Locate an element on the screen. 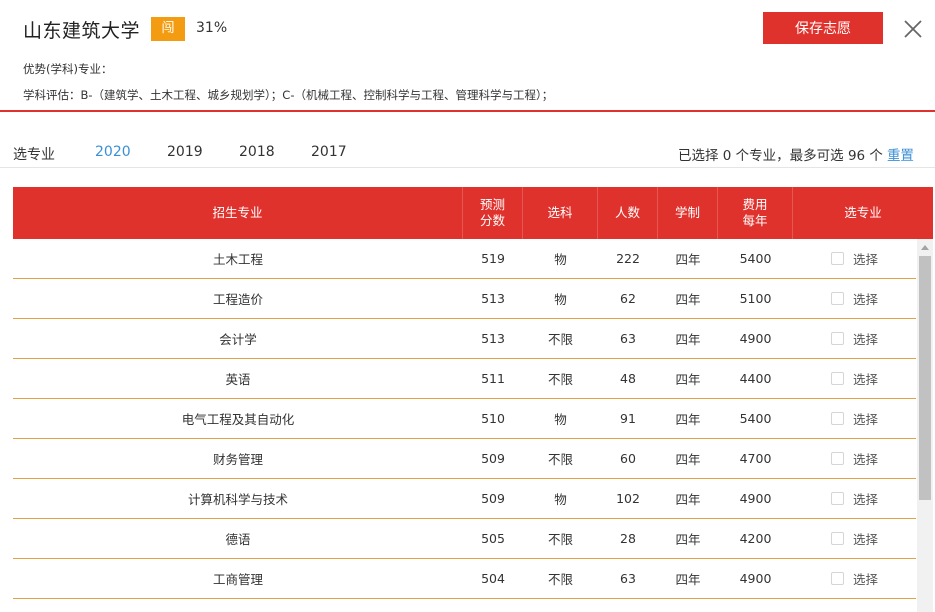  selection-count-text: 已选择 0 个专业，最多可选 96 个 is located at coordinates (780, 156).